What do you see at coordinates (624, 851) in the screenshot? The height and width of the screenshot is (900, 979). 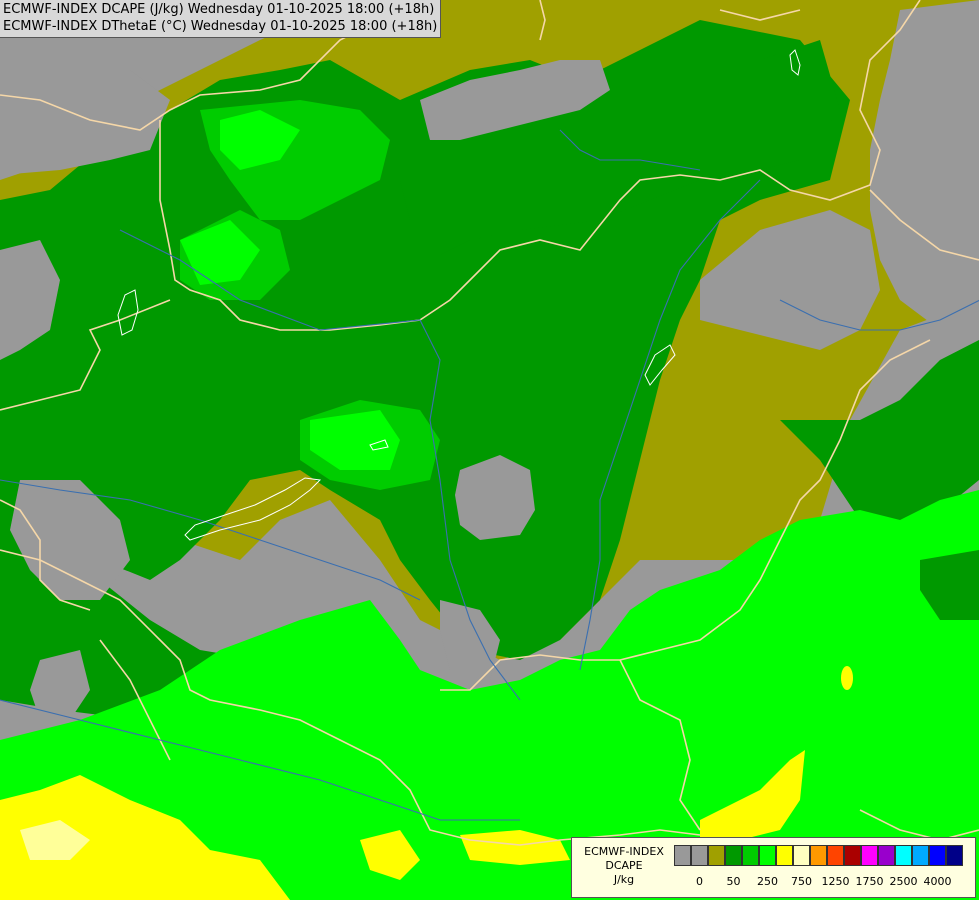 I see `legend-title-model: ECMWF-INDEX` at bounding box center [624, 851].